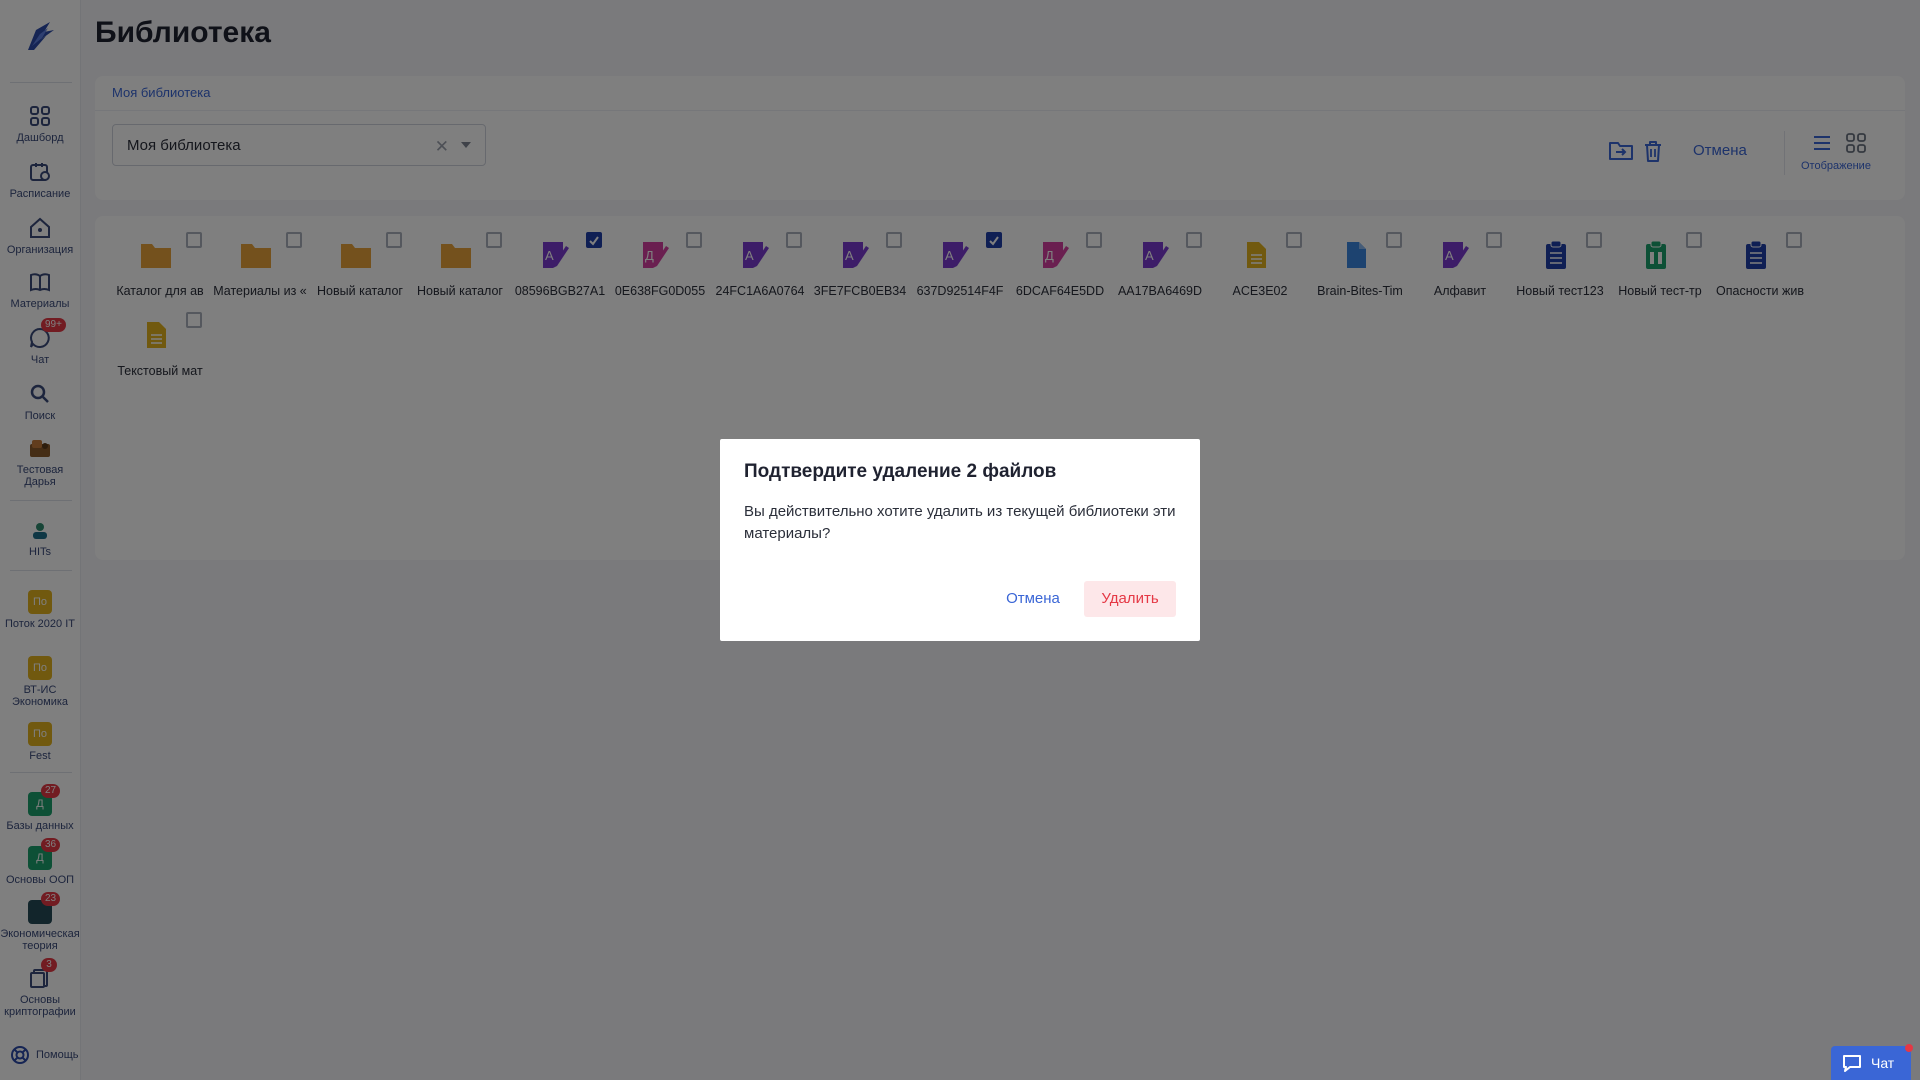 This screenshot has width=1920, height=1080. What do you see at coordinates (1130, 599) in the screenshot?
I see `dialog-delete-button: Удалить` at bounding box center [1130, 599].